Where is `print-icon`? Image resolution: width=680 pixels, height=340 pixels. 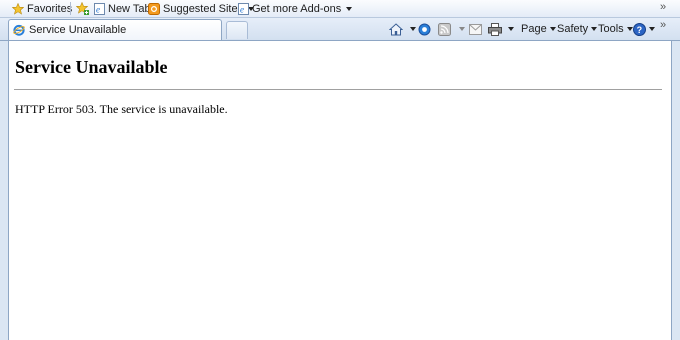
print-icon is located at coordinates (495, 29).